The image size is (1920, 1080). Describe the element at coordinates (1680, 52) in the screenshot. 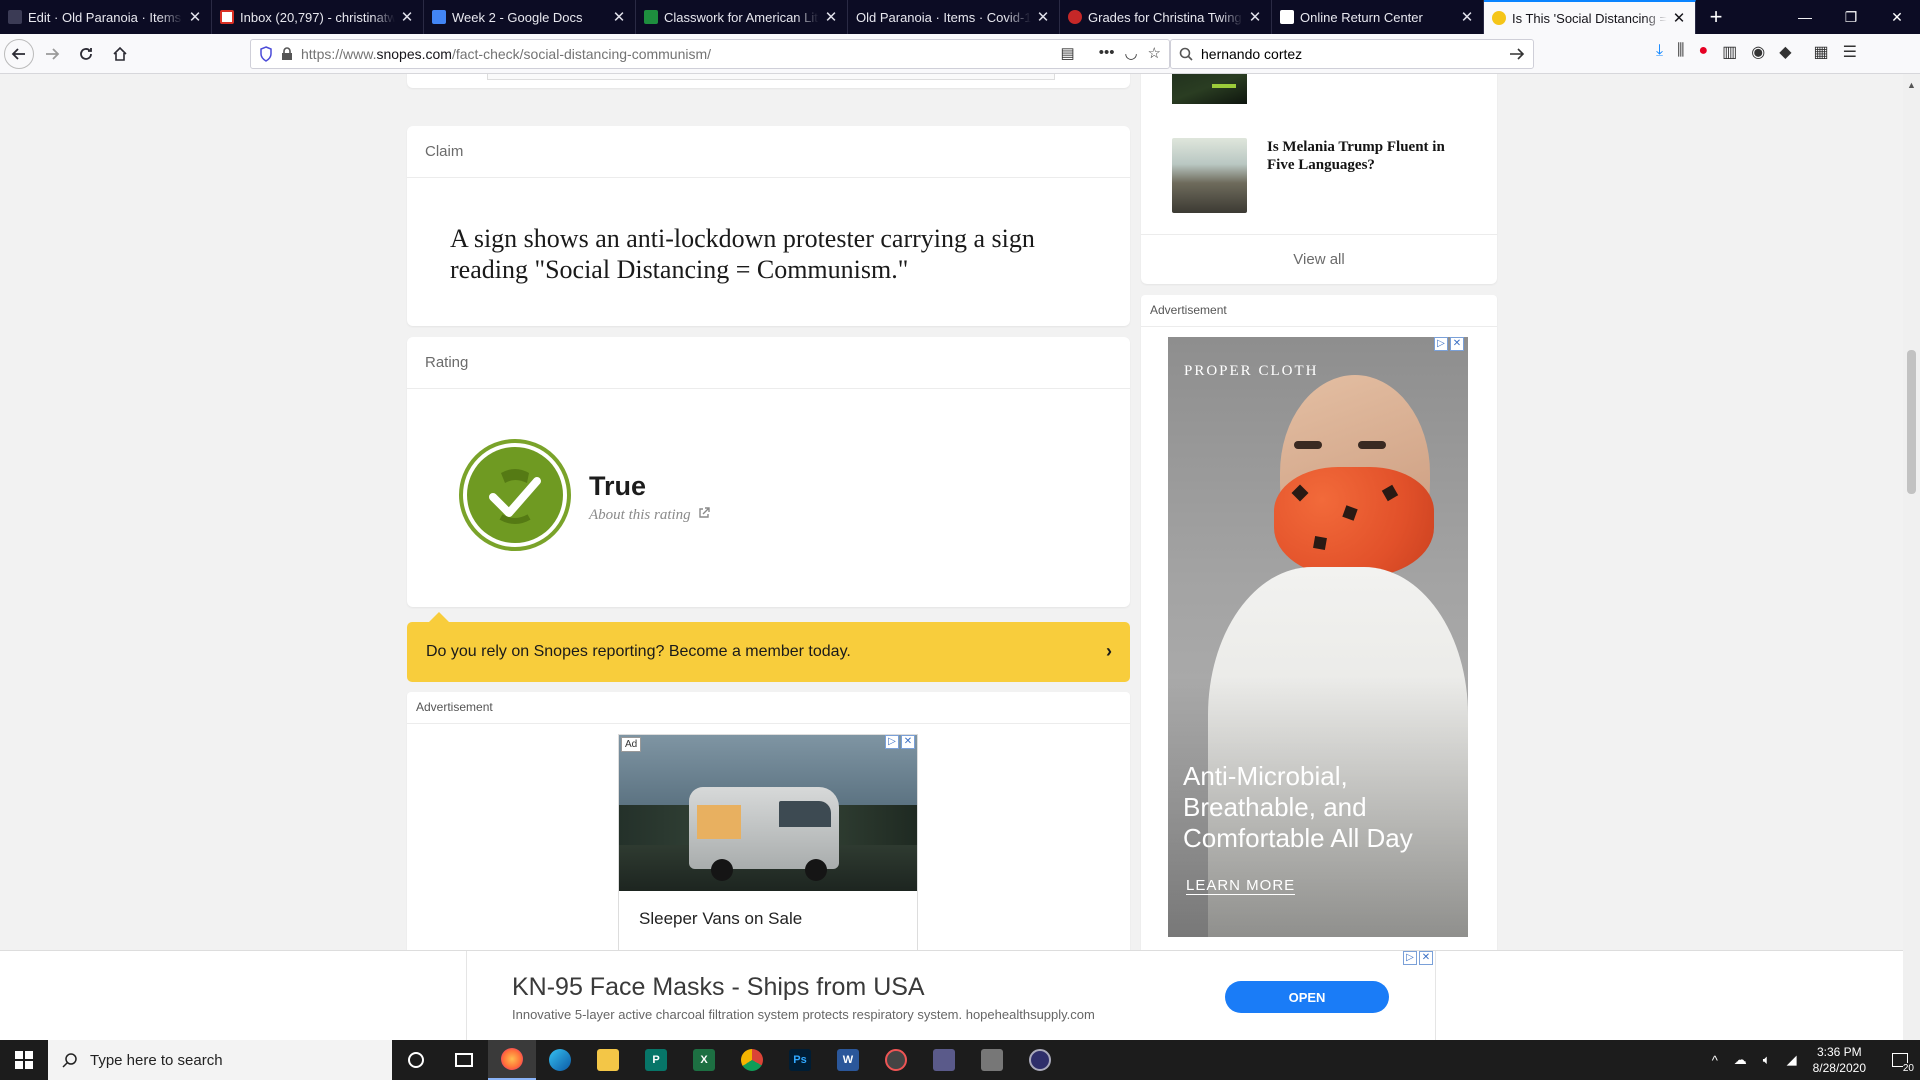

I see `library-icon: ⫼` at that location.